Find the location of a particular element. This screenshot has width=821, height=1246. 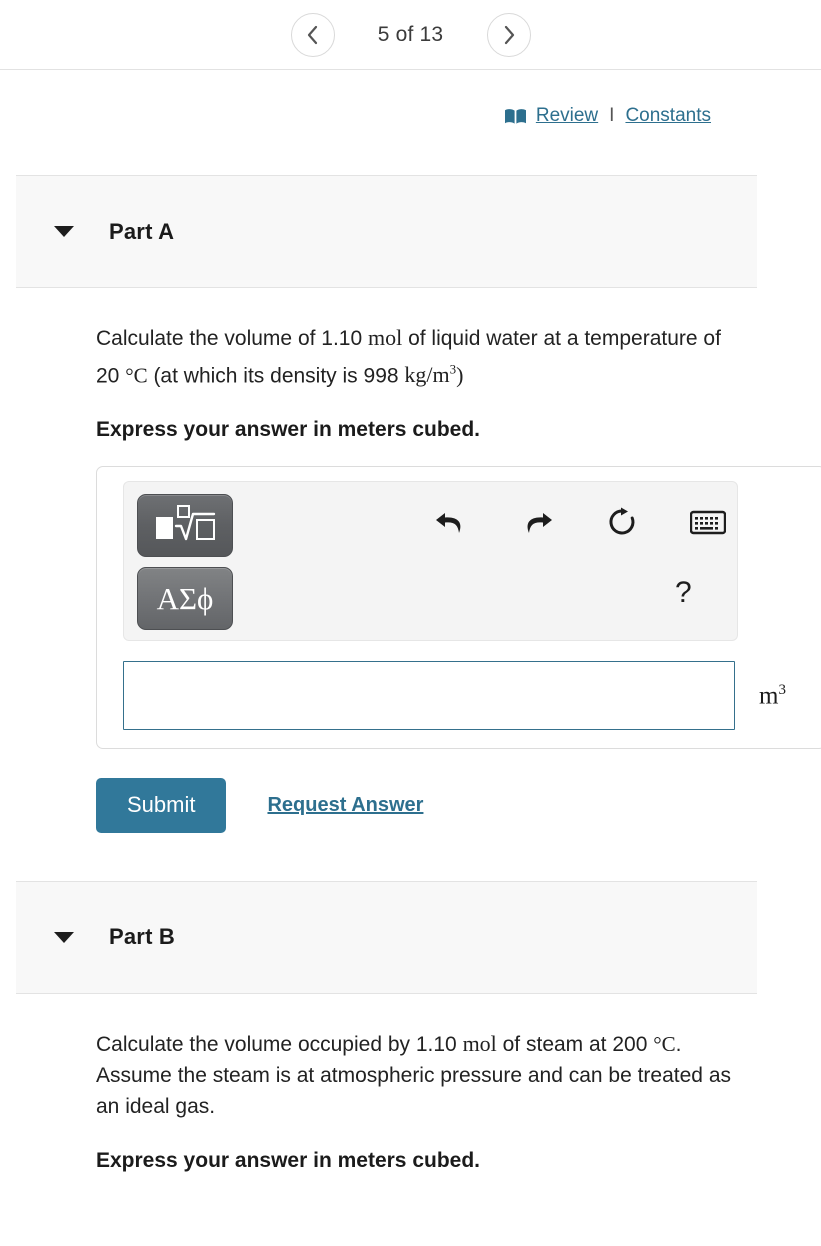

answer-input is located at coordinates (429, 696).